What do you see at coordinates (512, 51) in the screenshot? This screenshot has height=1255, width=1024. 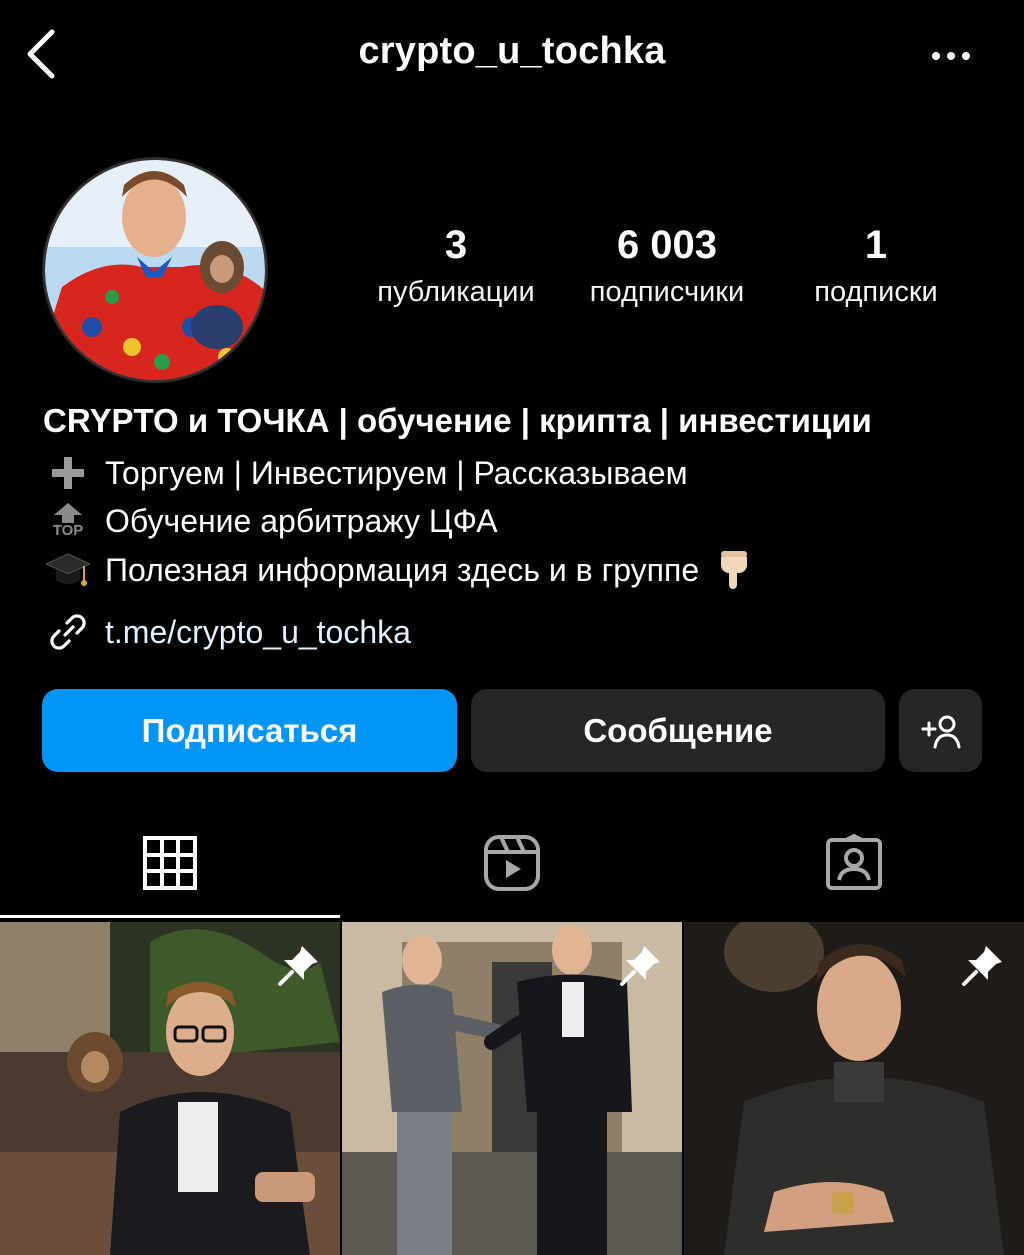 I see `profile-username-title: crypto_u_tochka` at bounding box center [512, 51].